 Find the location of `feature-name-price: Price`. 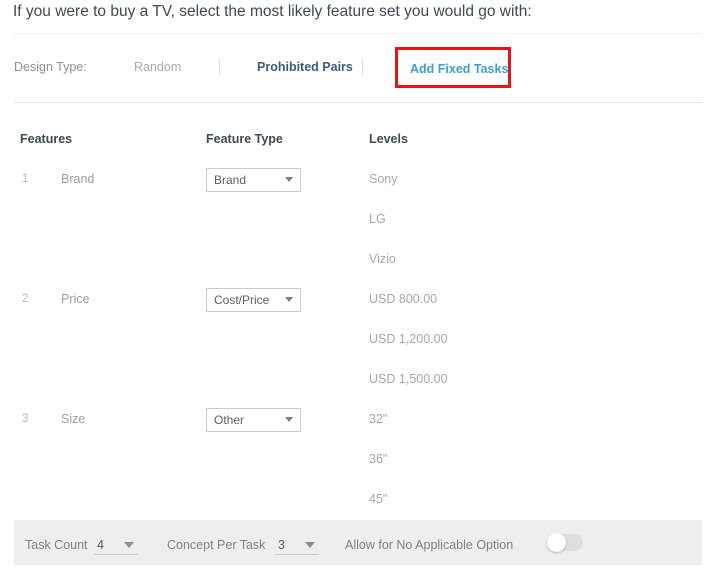

feature-name-price: Price is located at coordinates (75, 299).